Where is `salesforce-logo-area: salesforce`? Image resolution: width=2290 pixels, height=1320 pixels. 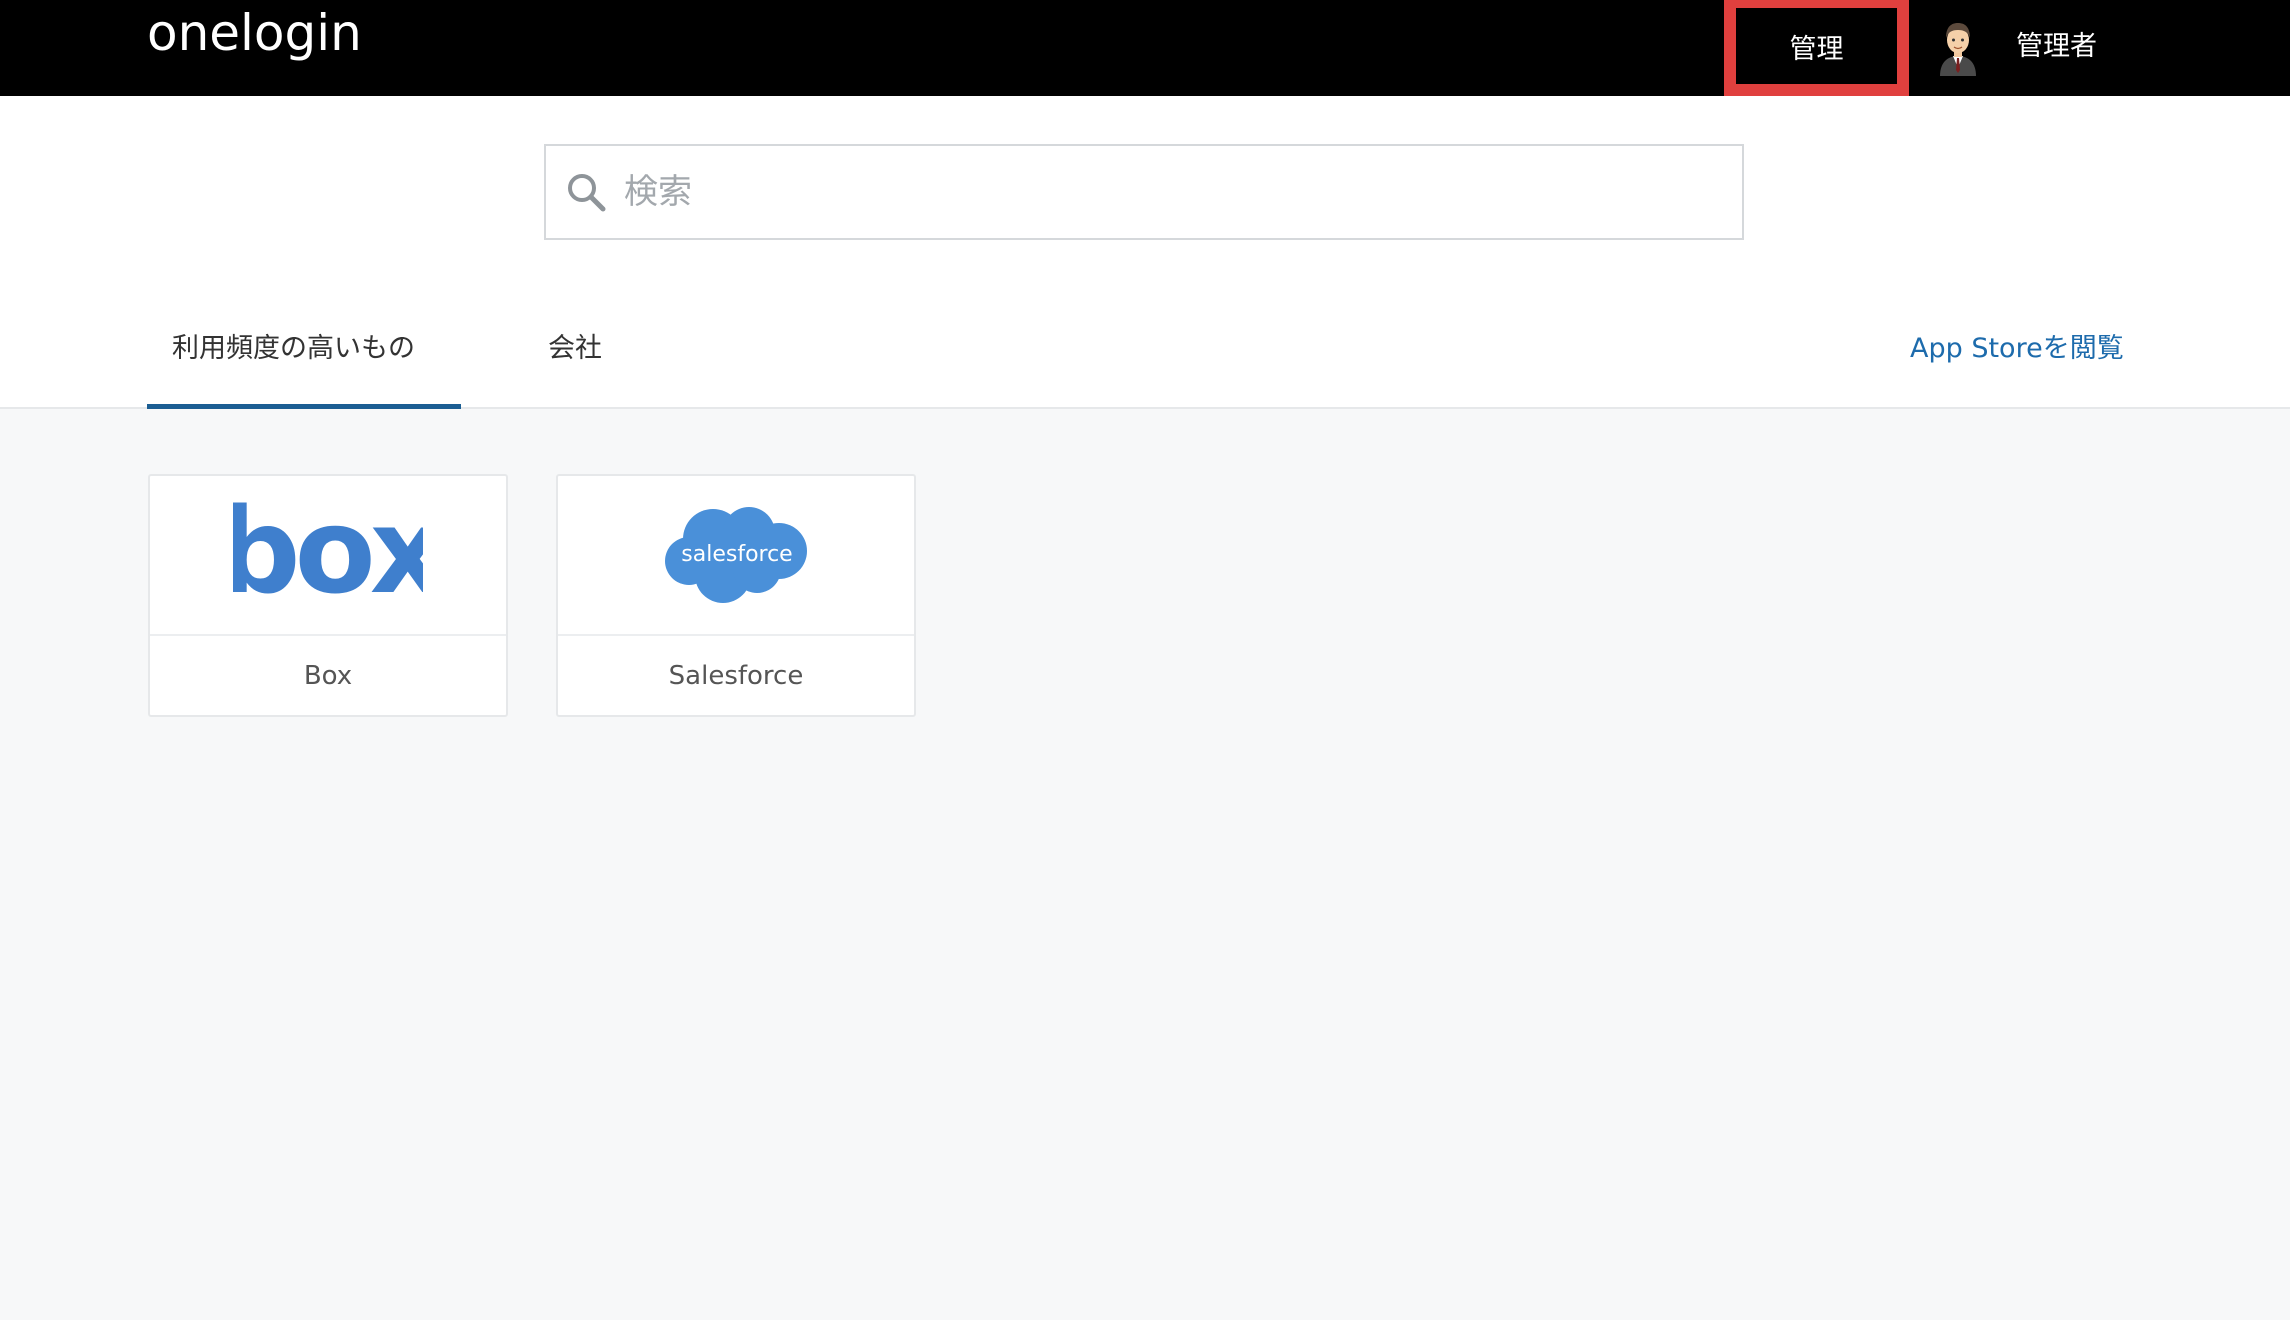
salesforce-logo-area: salesforce is located at coordinates (736, 556).